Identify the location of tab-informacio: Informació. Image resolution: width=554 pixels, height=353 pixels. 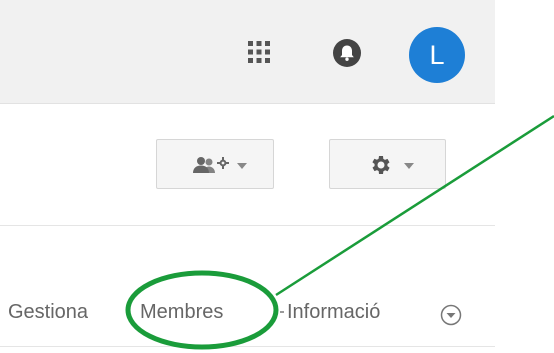
(333, 312).